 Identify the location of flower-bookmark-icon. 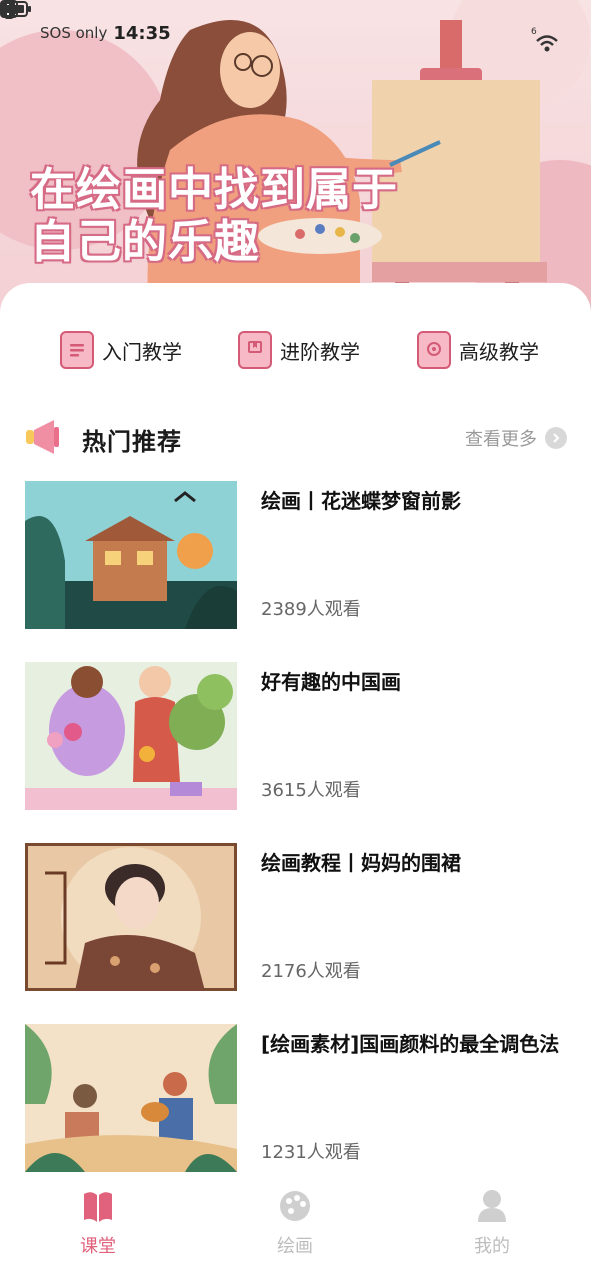
(434, 350).